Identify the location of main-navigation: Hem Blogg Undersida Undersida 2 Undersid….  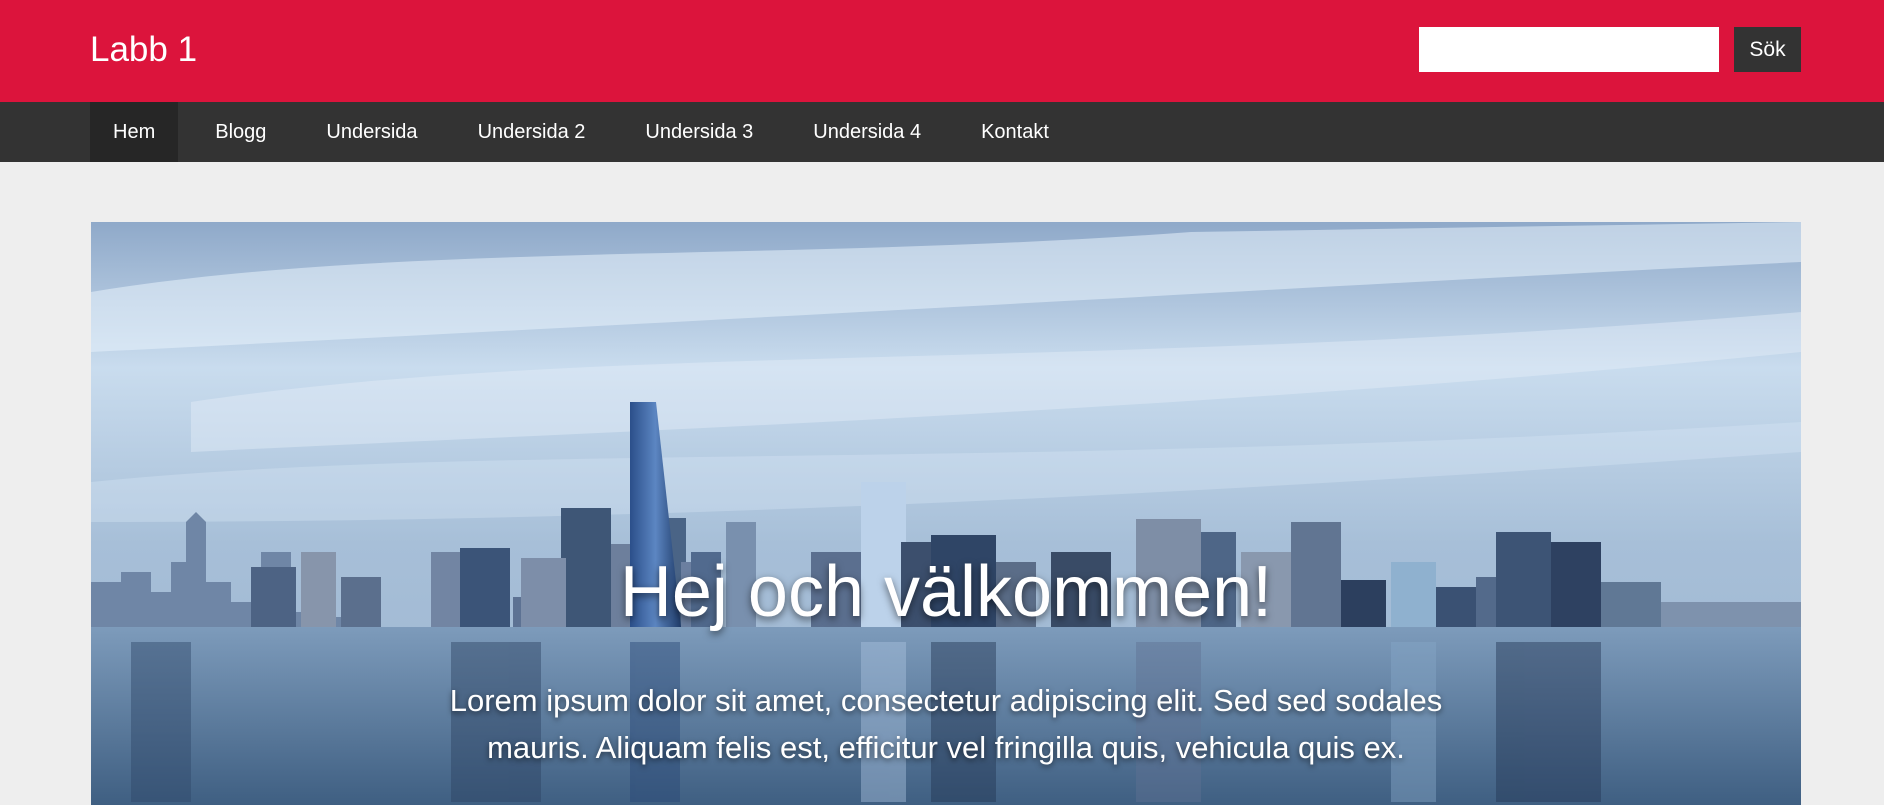
(942, 132).